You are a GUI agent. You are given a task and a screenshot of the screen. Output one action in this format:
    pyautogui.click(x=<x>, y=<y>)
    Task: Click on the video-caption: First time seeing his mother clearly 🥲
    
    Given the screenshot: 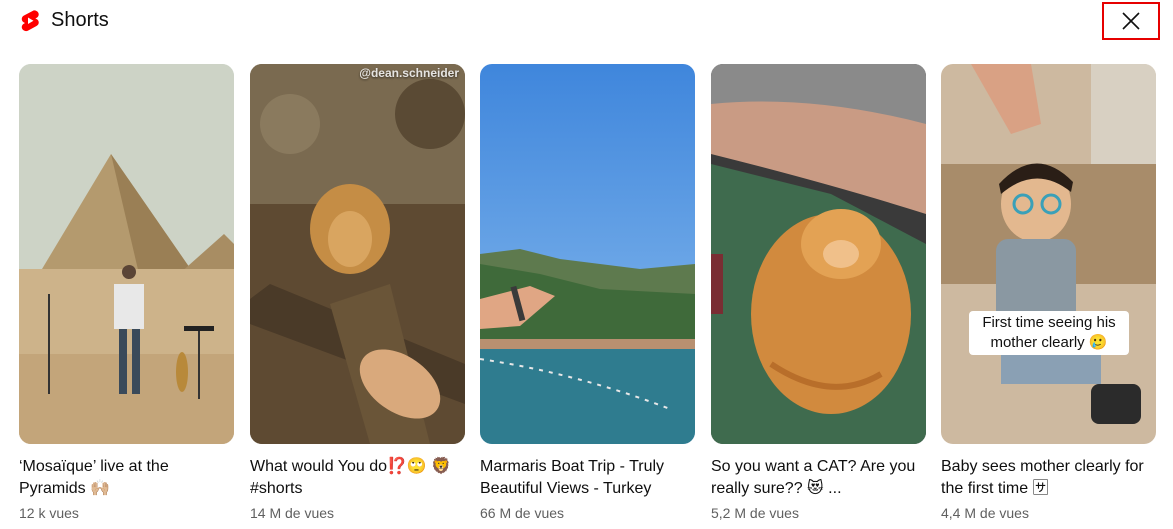 What is the action you would take?
    pyautogui.click(x=1049, y=333)
    